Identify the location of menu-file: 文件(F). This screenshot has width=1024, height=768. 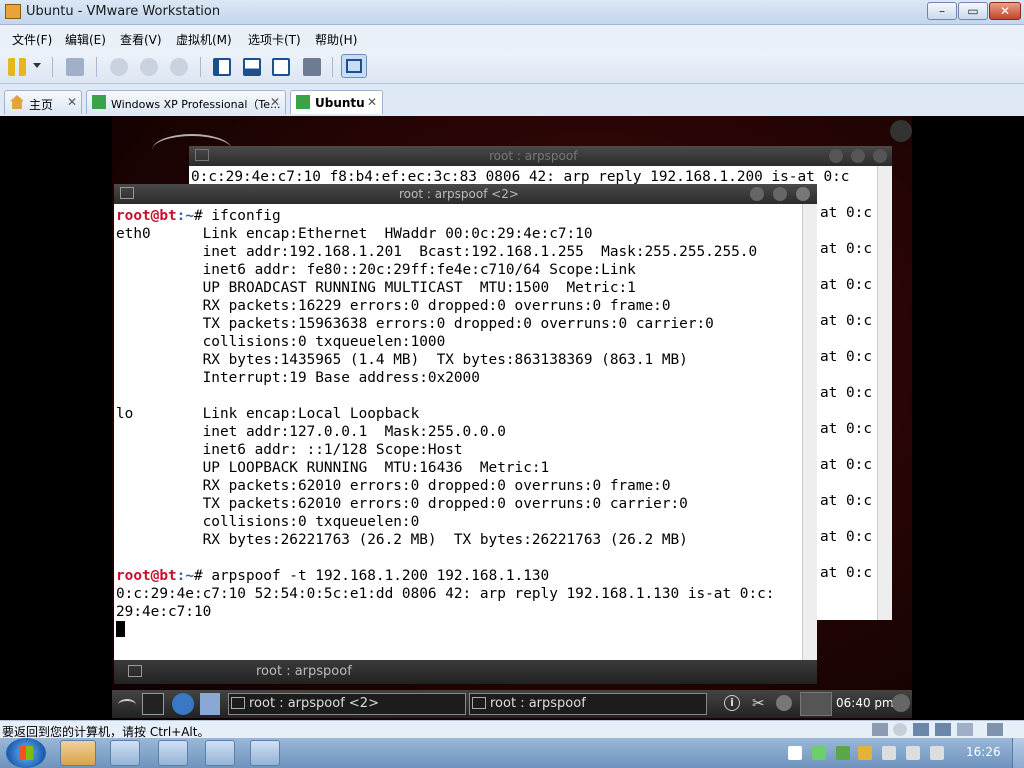
(32, 39).